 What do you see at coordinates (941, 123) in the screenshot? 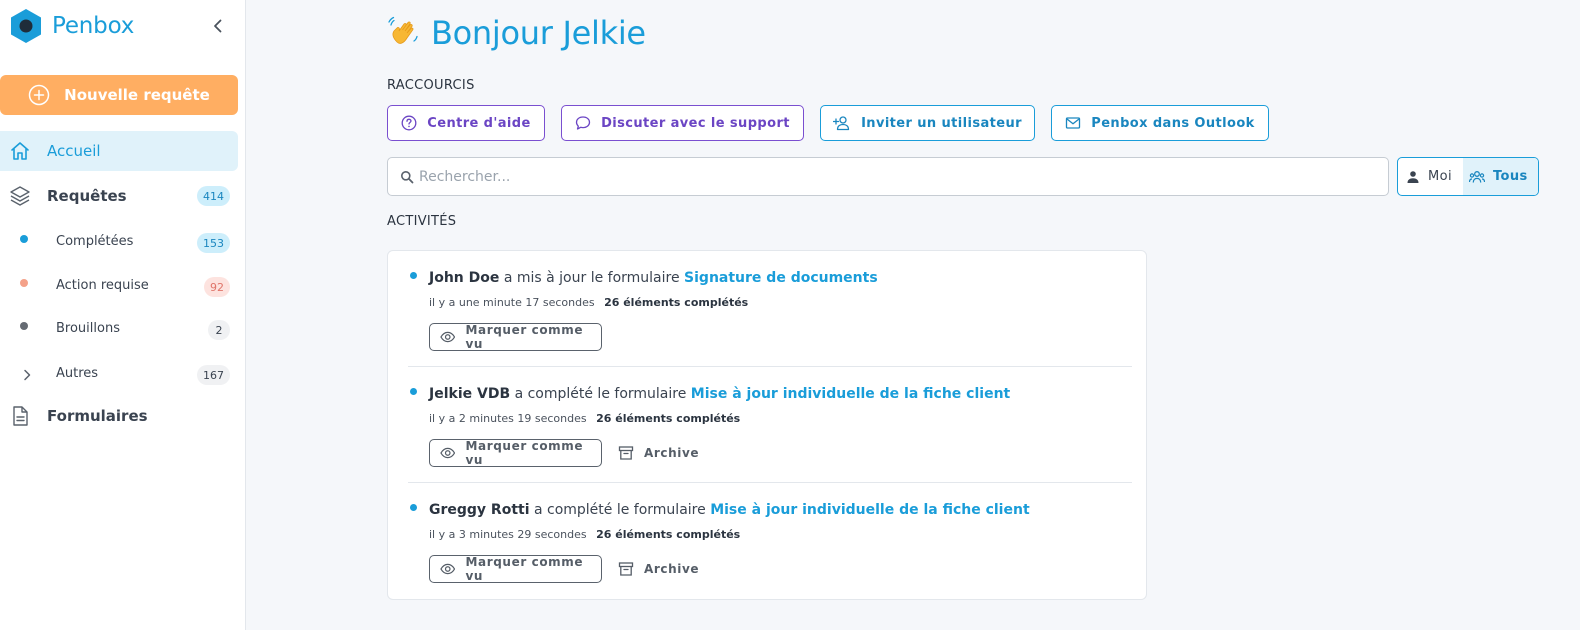
I see `invite-user-label: Inviter un utilisateur` at bounding box center [941, 123].